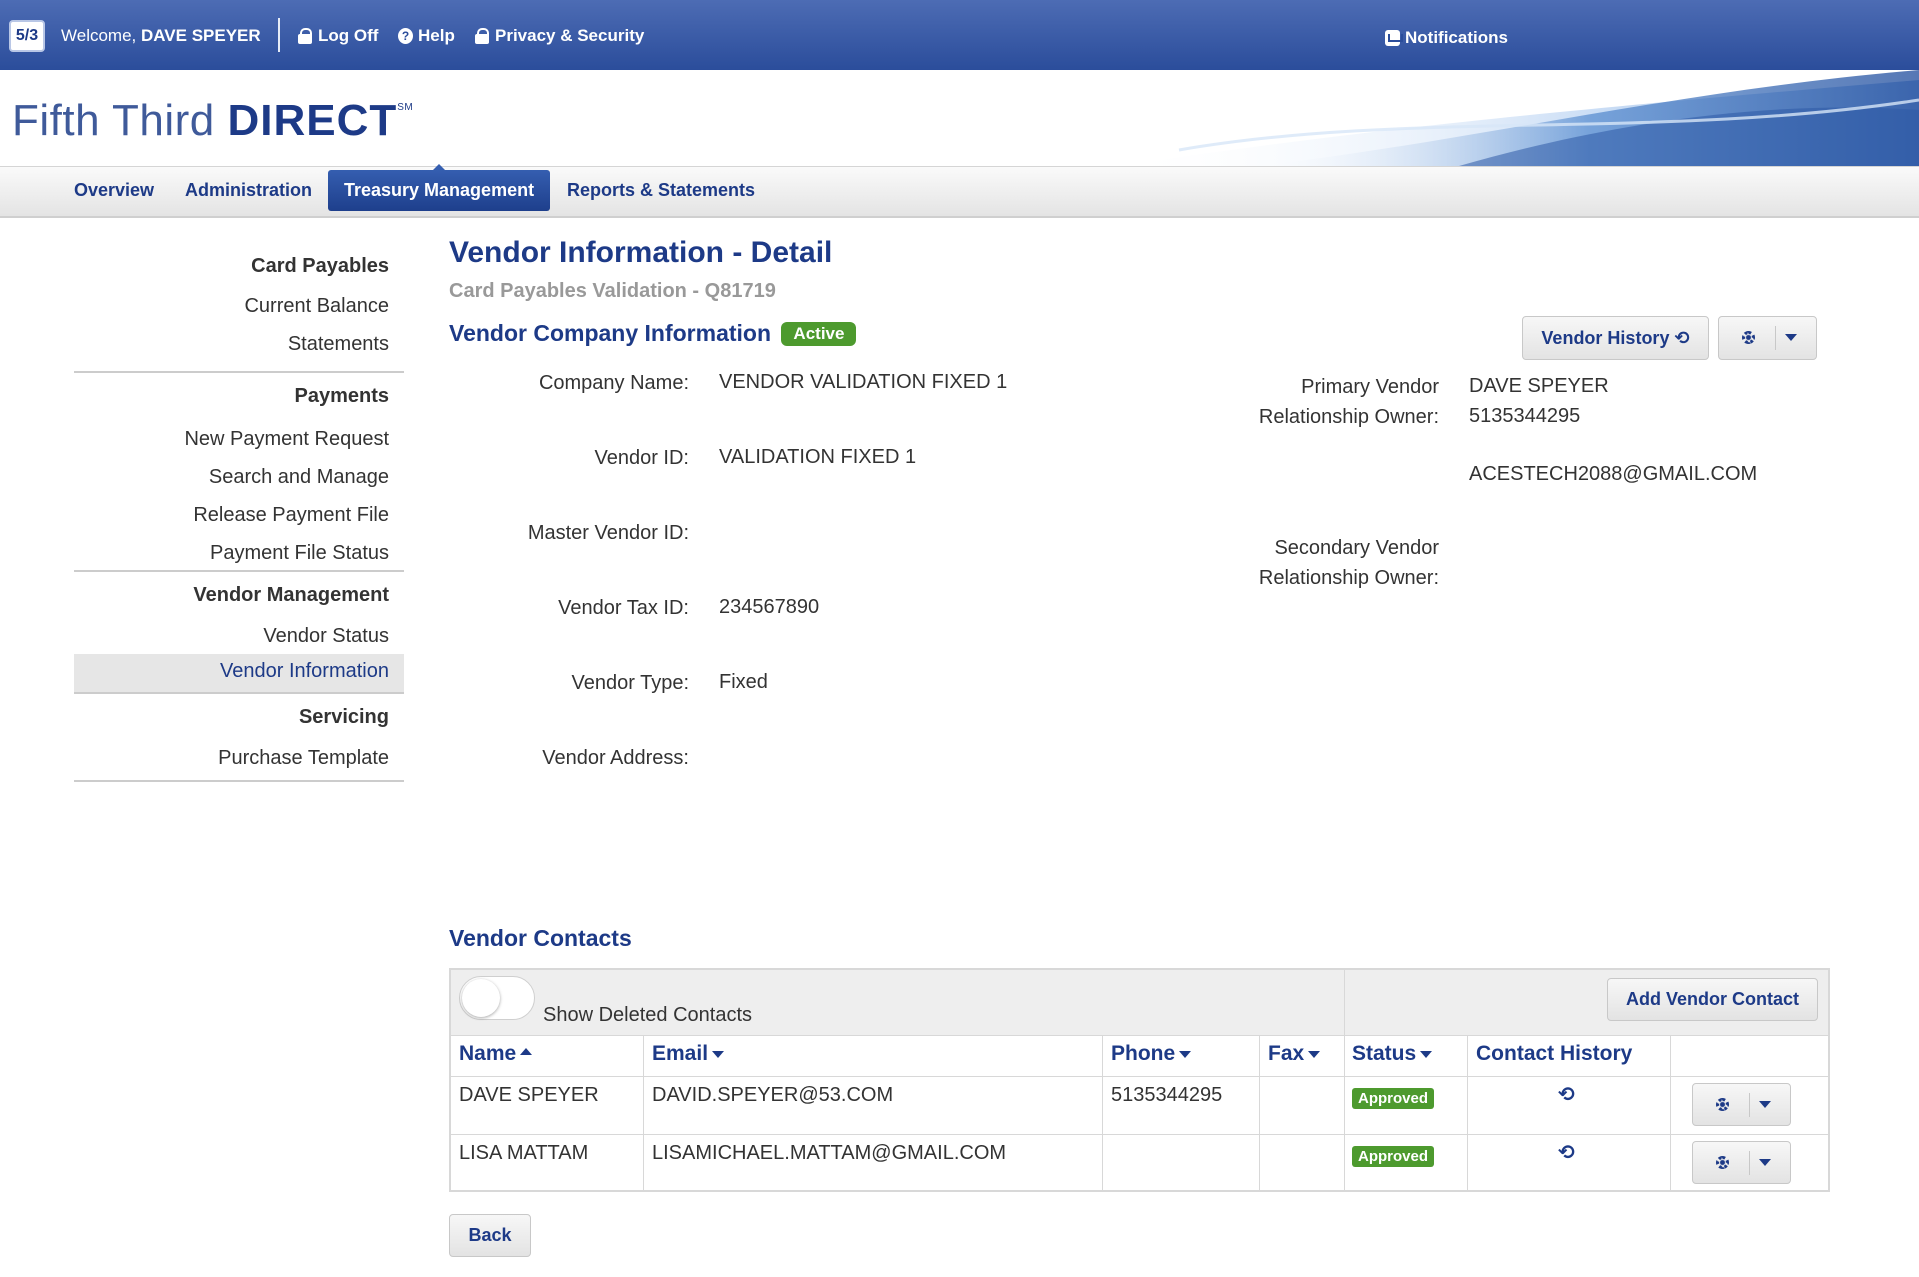  Describe the element at coordinates (615, 758) in the screenshot. I see `vendor-address-label: Vendor Address:` at that location.